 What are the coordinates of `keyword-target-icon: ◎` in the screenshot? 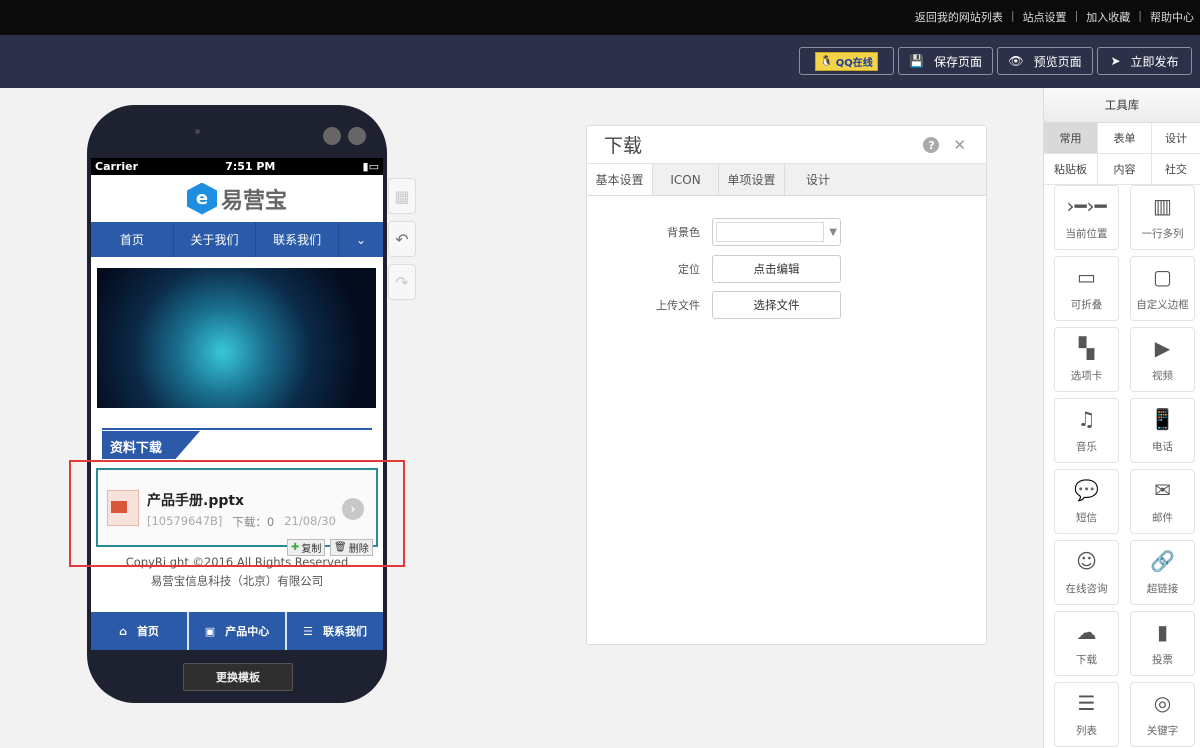 It's located at (1162, 703).